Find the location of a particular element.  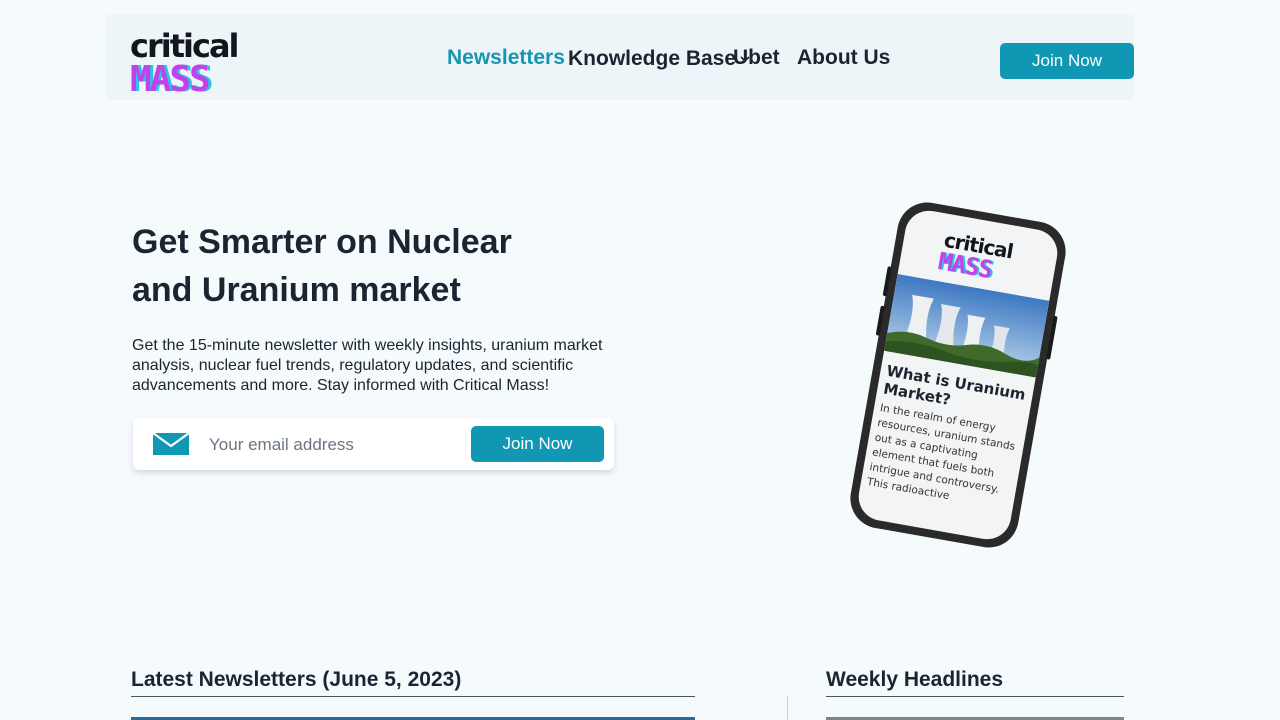

nav-newsletters: Newsletters is located at coordinates (506, 58).